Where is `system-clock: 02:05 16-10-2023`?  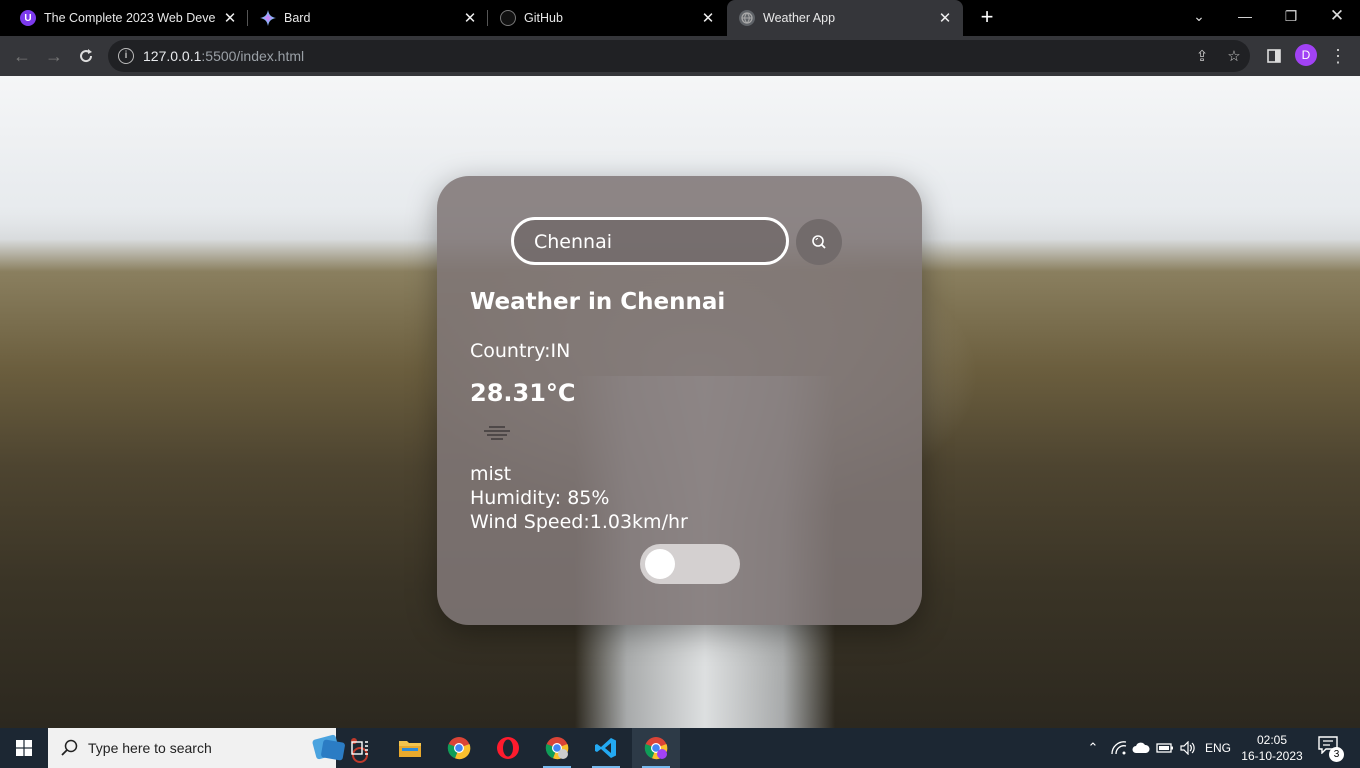 system-clock: 02:05 16-10-2023 is located at coordinates (1272, 748).